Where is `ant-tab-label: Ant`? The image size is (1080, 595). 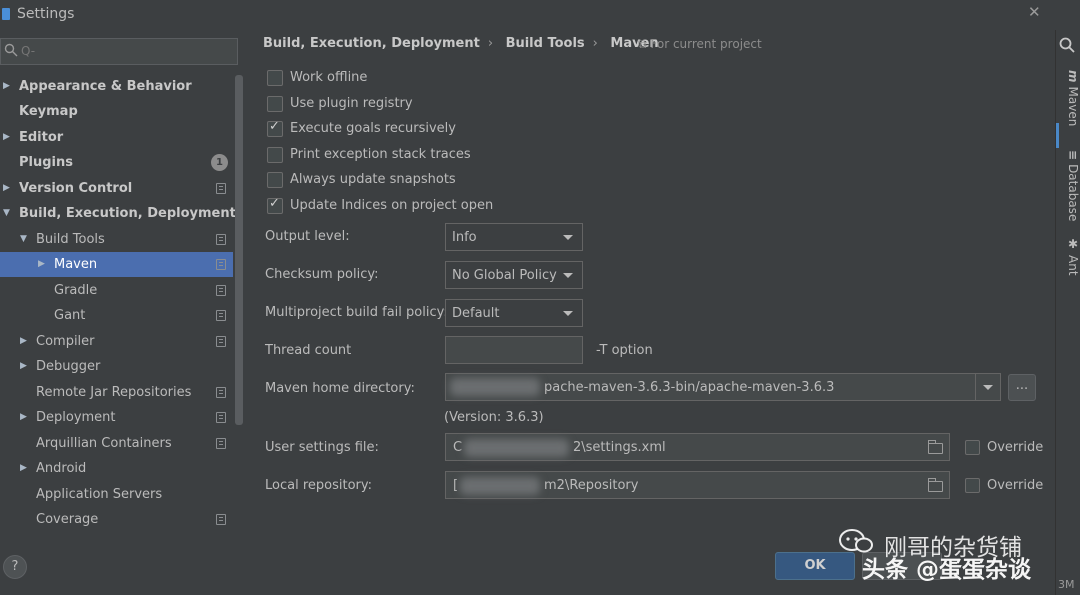
ant-tab-label: Ant is located at coordinates (1073, 265).